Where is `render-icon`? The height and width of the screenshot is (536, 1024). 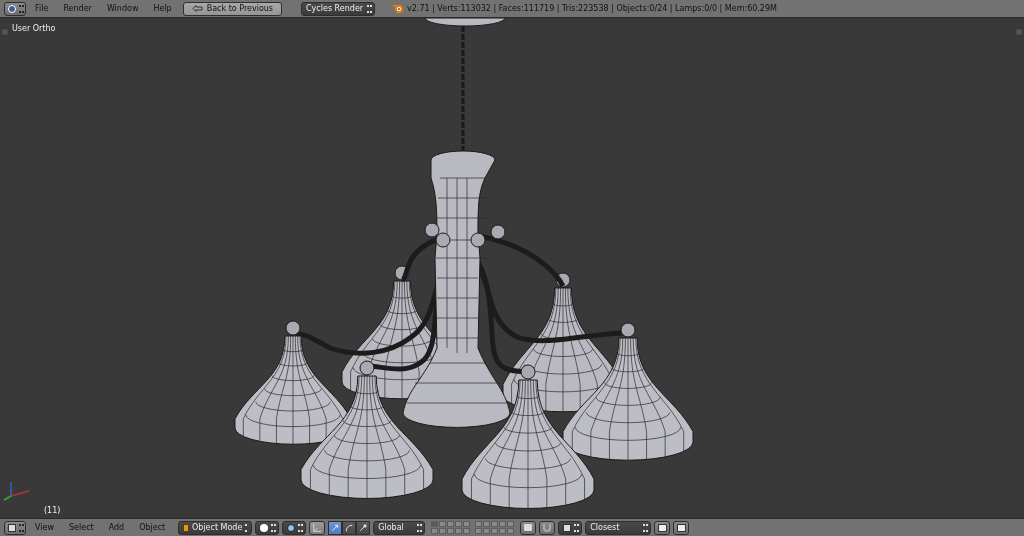
render-icon is located at coordinates (662, 527).